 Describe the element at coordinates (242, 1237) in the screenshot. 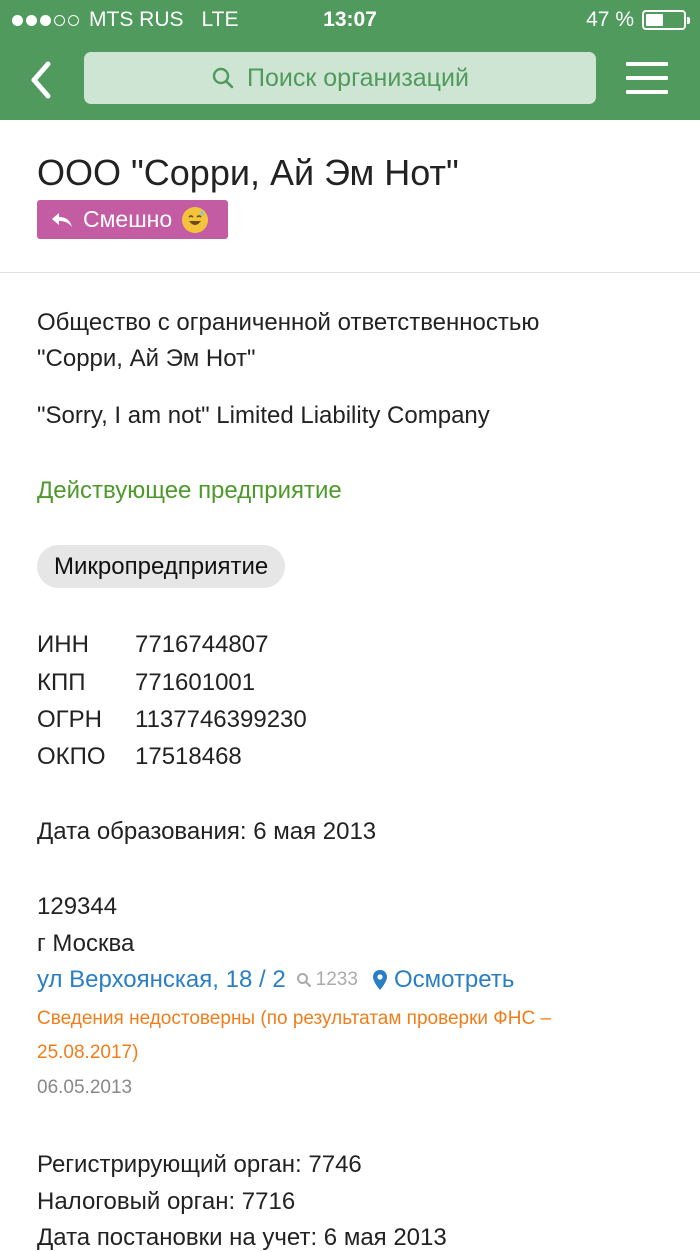

I see `registration-date: Дата постановки на учет: 6 мая 2013` at that location.